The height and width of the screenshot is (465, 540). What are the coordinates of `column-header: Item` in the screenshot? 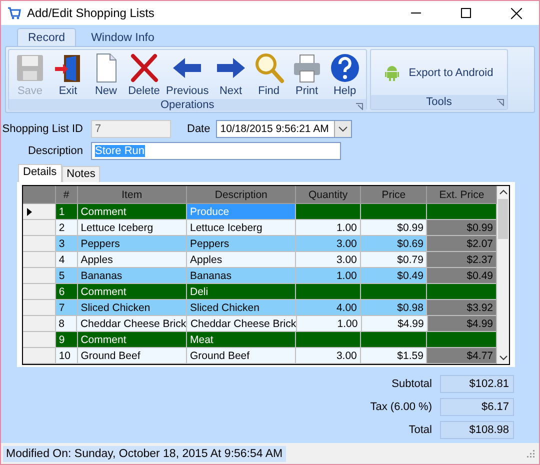 It's located at (132, 195).